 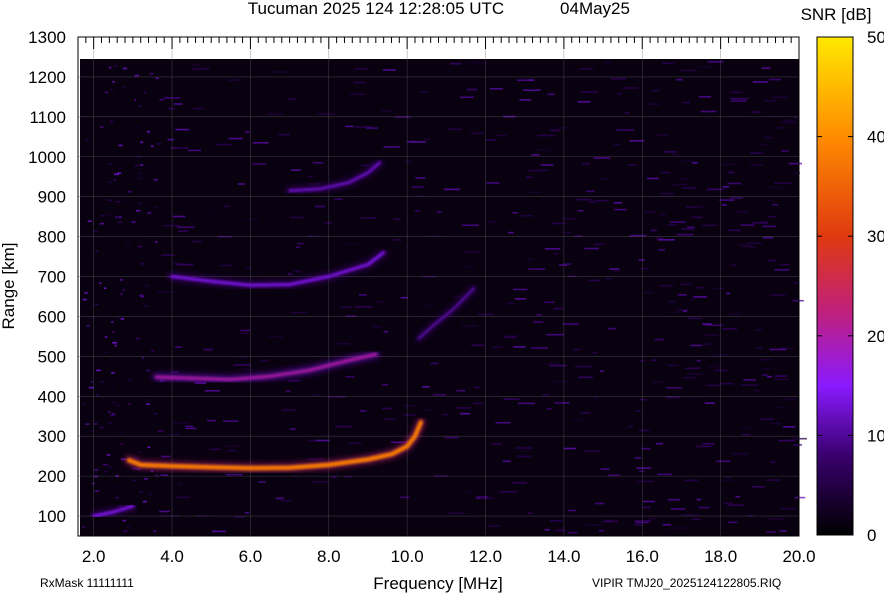 I want to click on colorbar-label: SNR [dB], so click(x=836, y=14).